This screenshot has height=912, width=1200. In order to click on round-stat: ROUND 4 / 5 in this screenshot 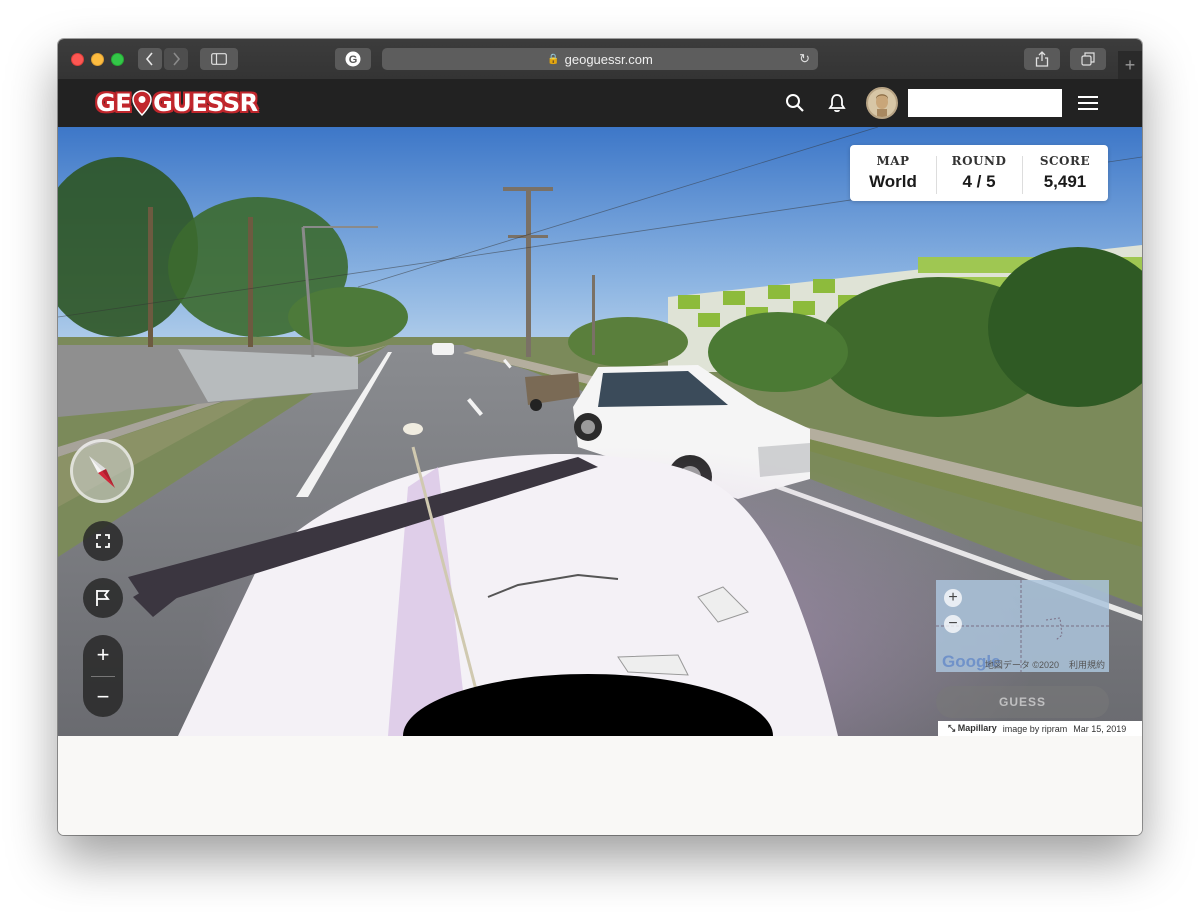, I will do `click(979, 174)`.